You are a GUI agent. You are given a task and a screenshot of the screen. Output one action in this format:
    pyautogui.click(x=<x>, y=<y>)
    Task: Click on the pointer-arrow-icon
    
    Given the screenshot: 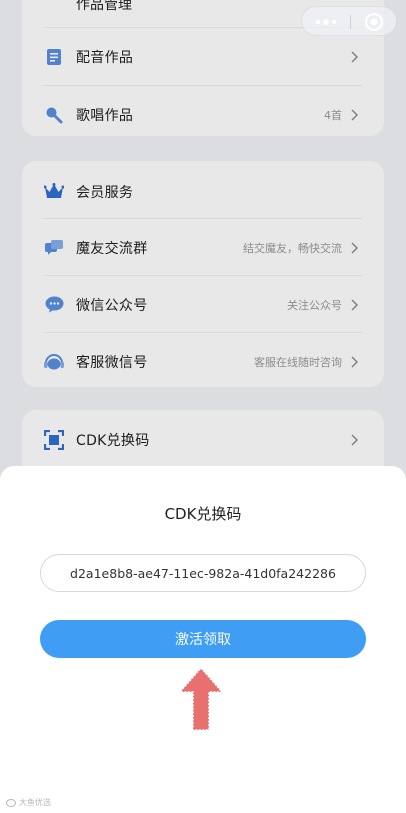 What is the action you would take?
    pyautogui.click(x=201, y=698)
    